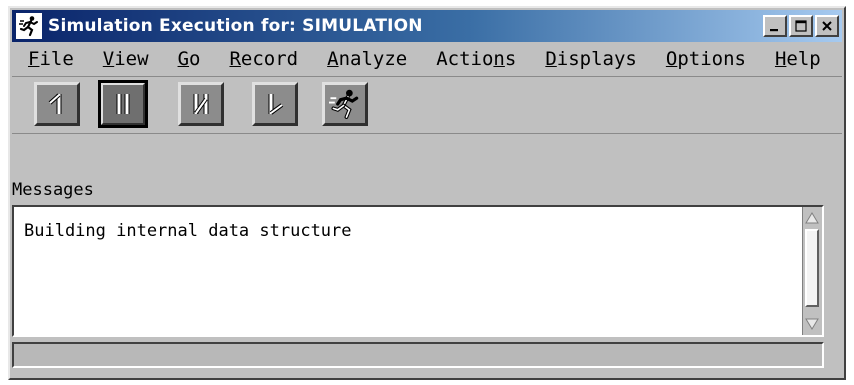 Image resolution: width=854 pixels, height=385 pixels. I want to click on running-man-icon, so click(29, 26).